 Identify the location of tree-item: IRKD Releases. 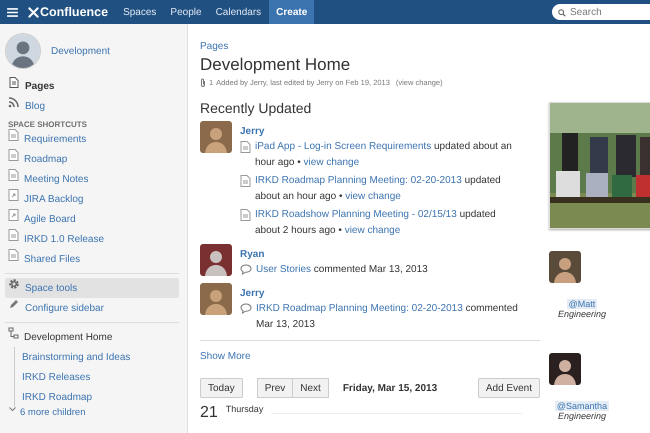
(99, 377).